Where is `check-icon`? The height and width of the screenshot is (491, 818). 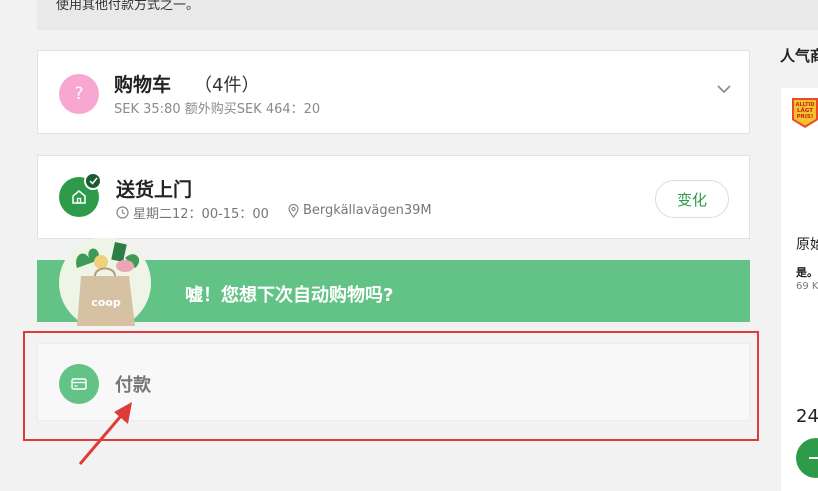
check-icon is located at coordinates (93, 181).